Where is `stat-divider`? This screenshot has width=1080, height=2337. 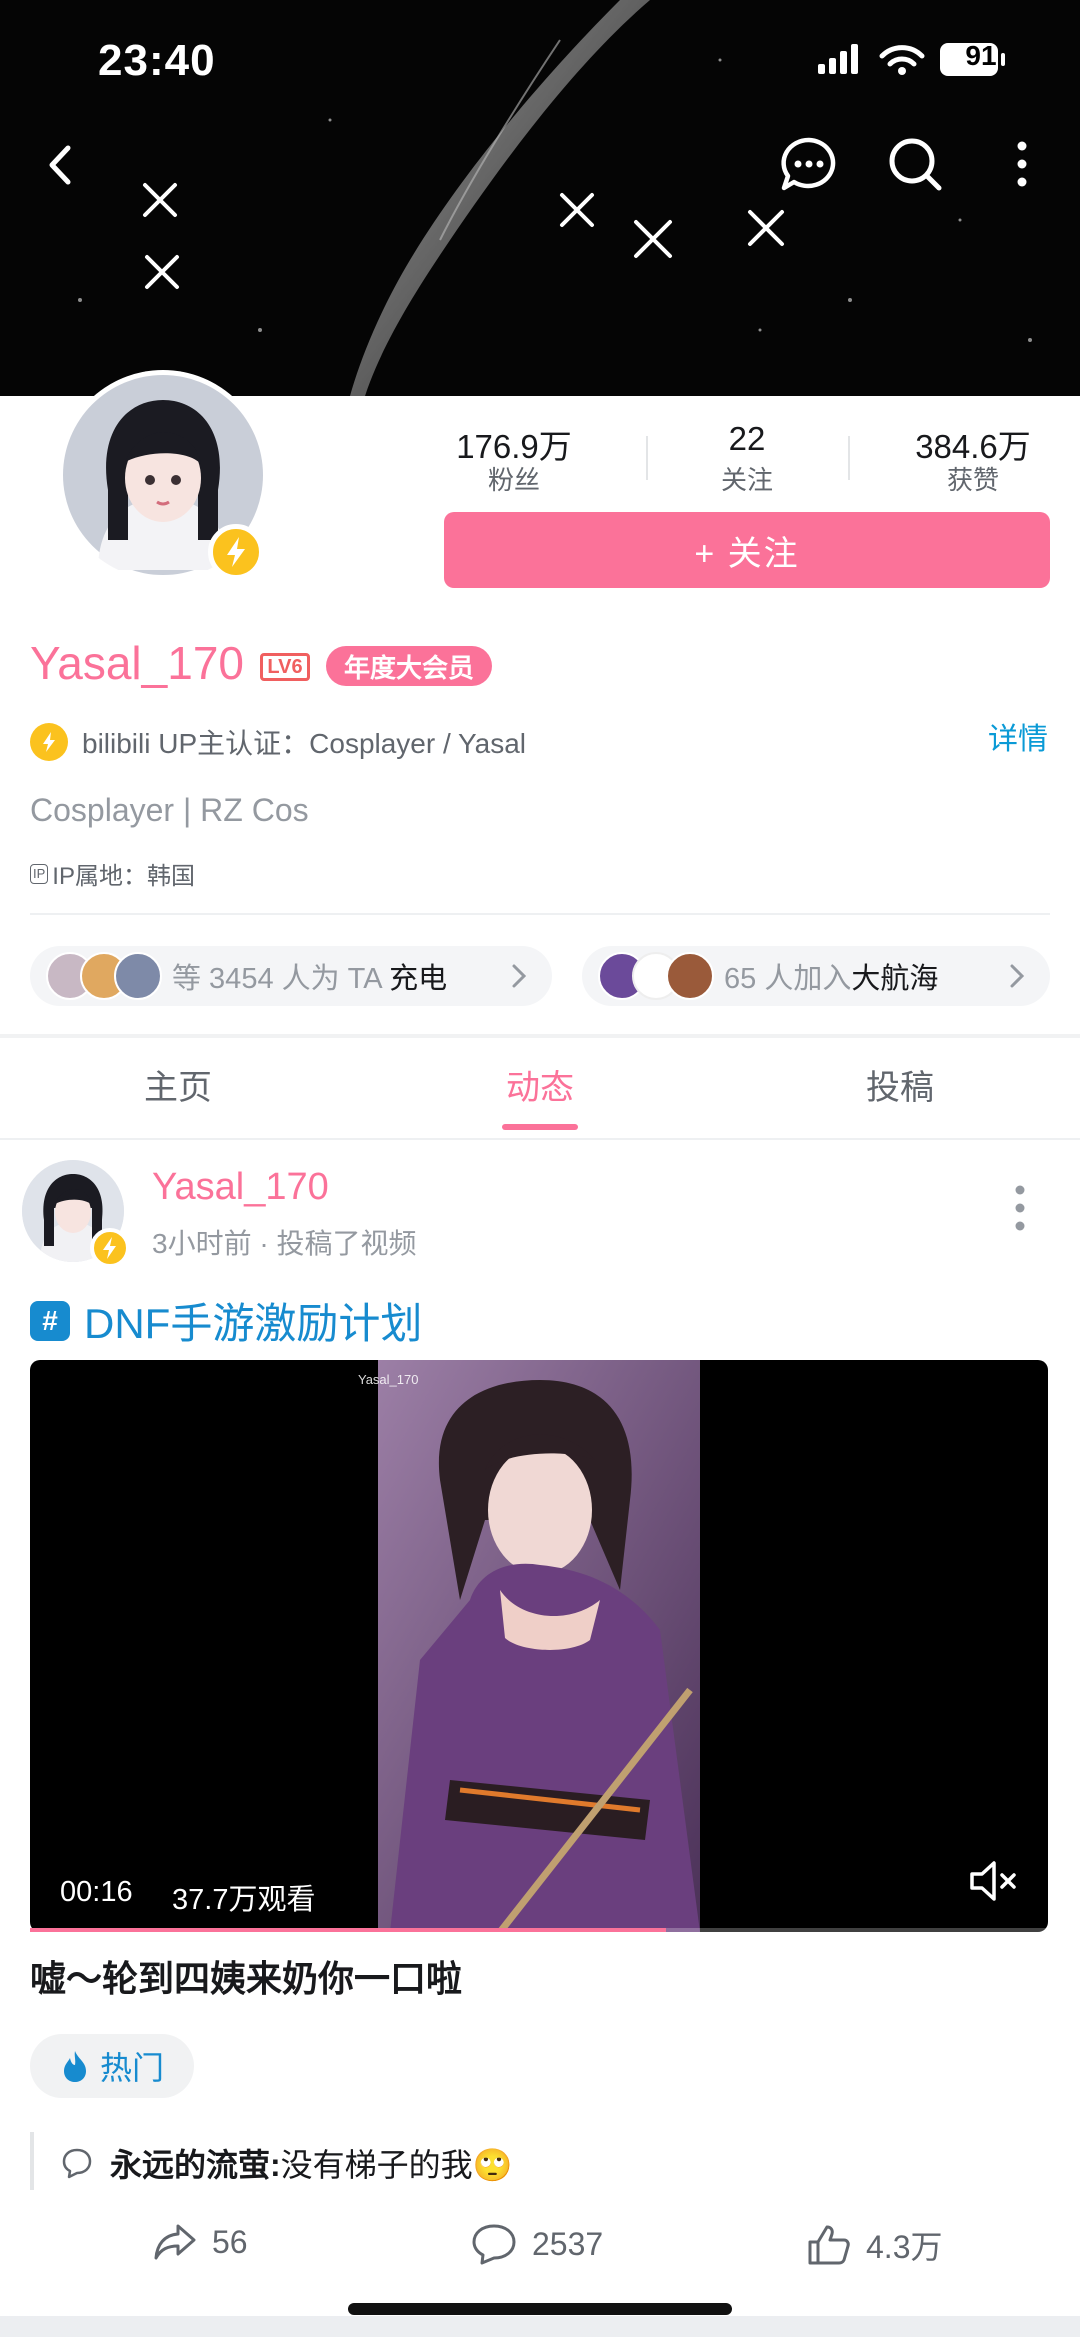
stat-divider is located at coordinates (849, 458).